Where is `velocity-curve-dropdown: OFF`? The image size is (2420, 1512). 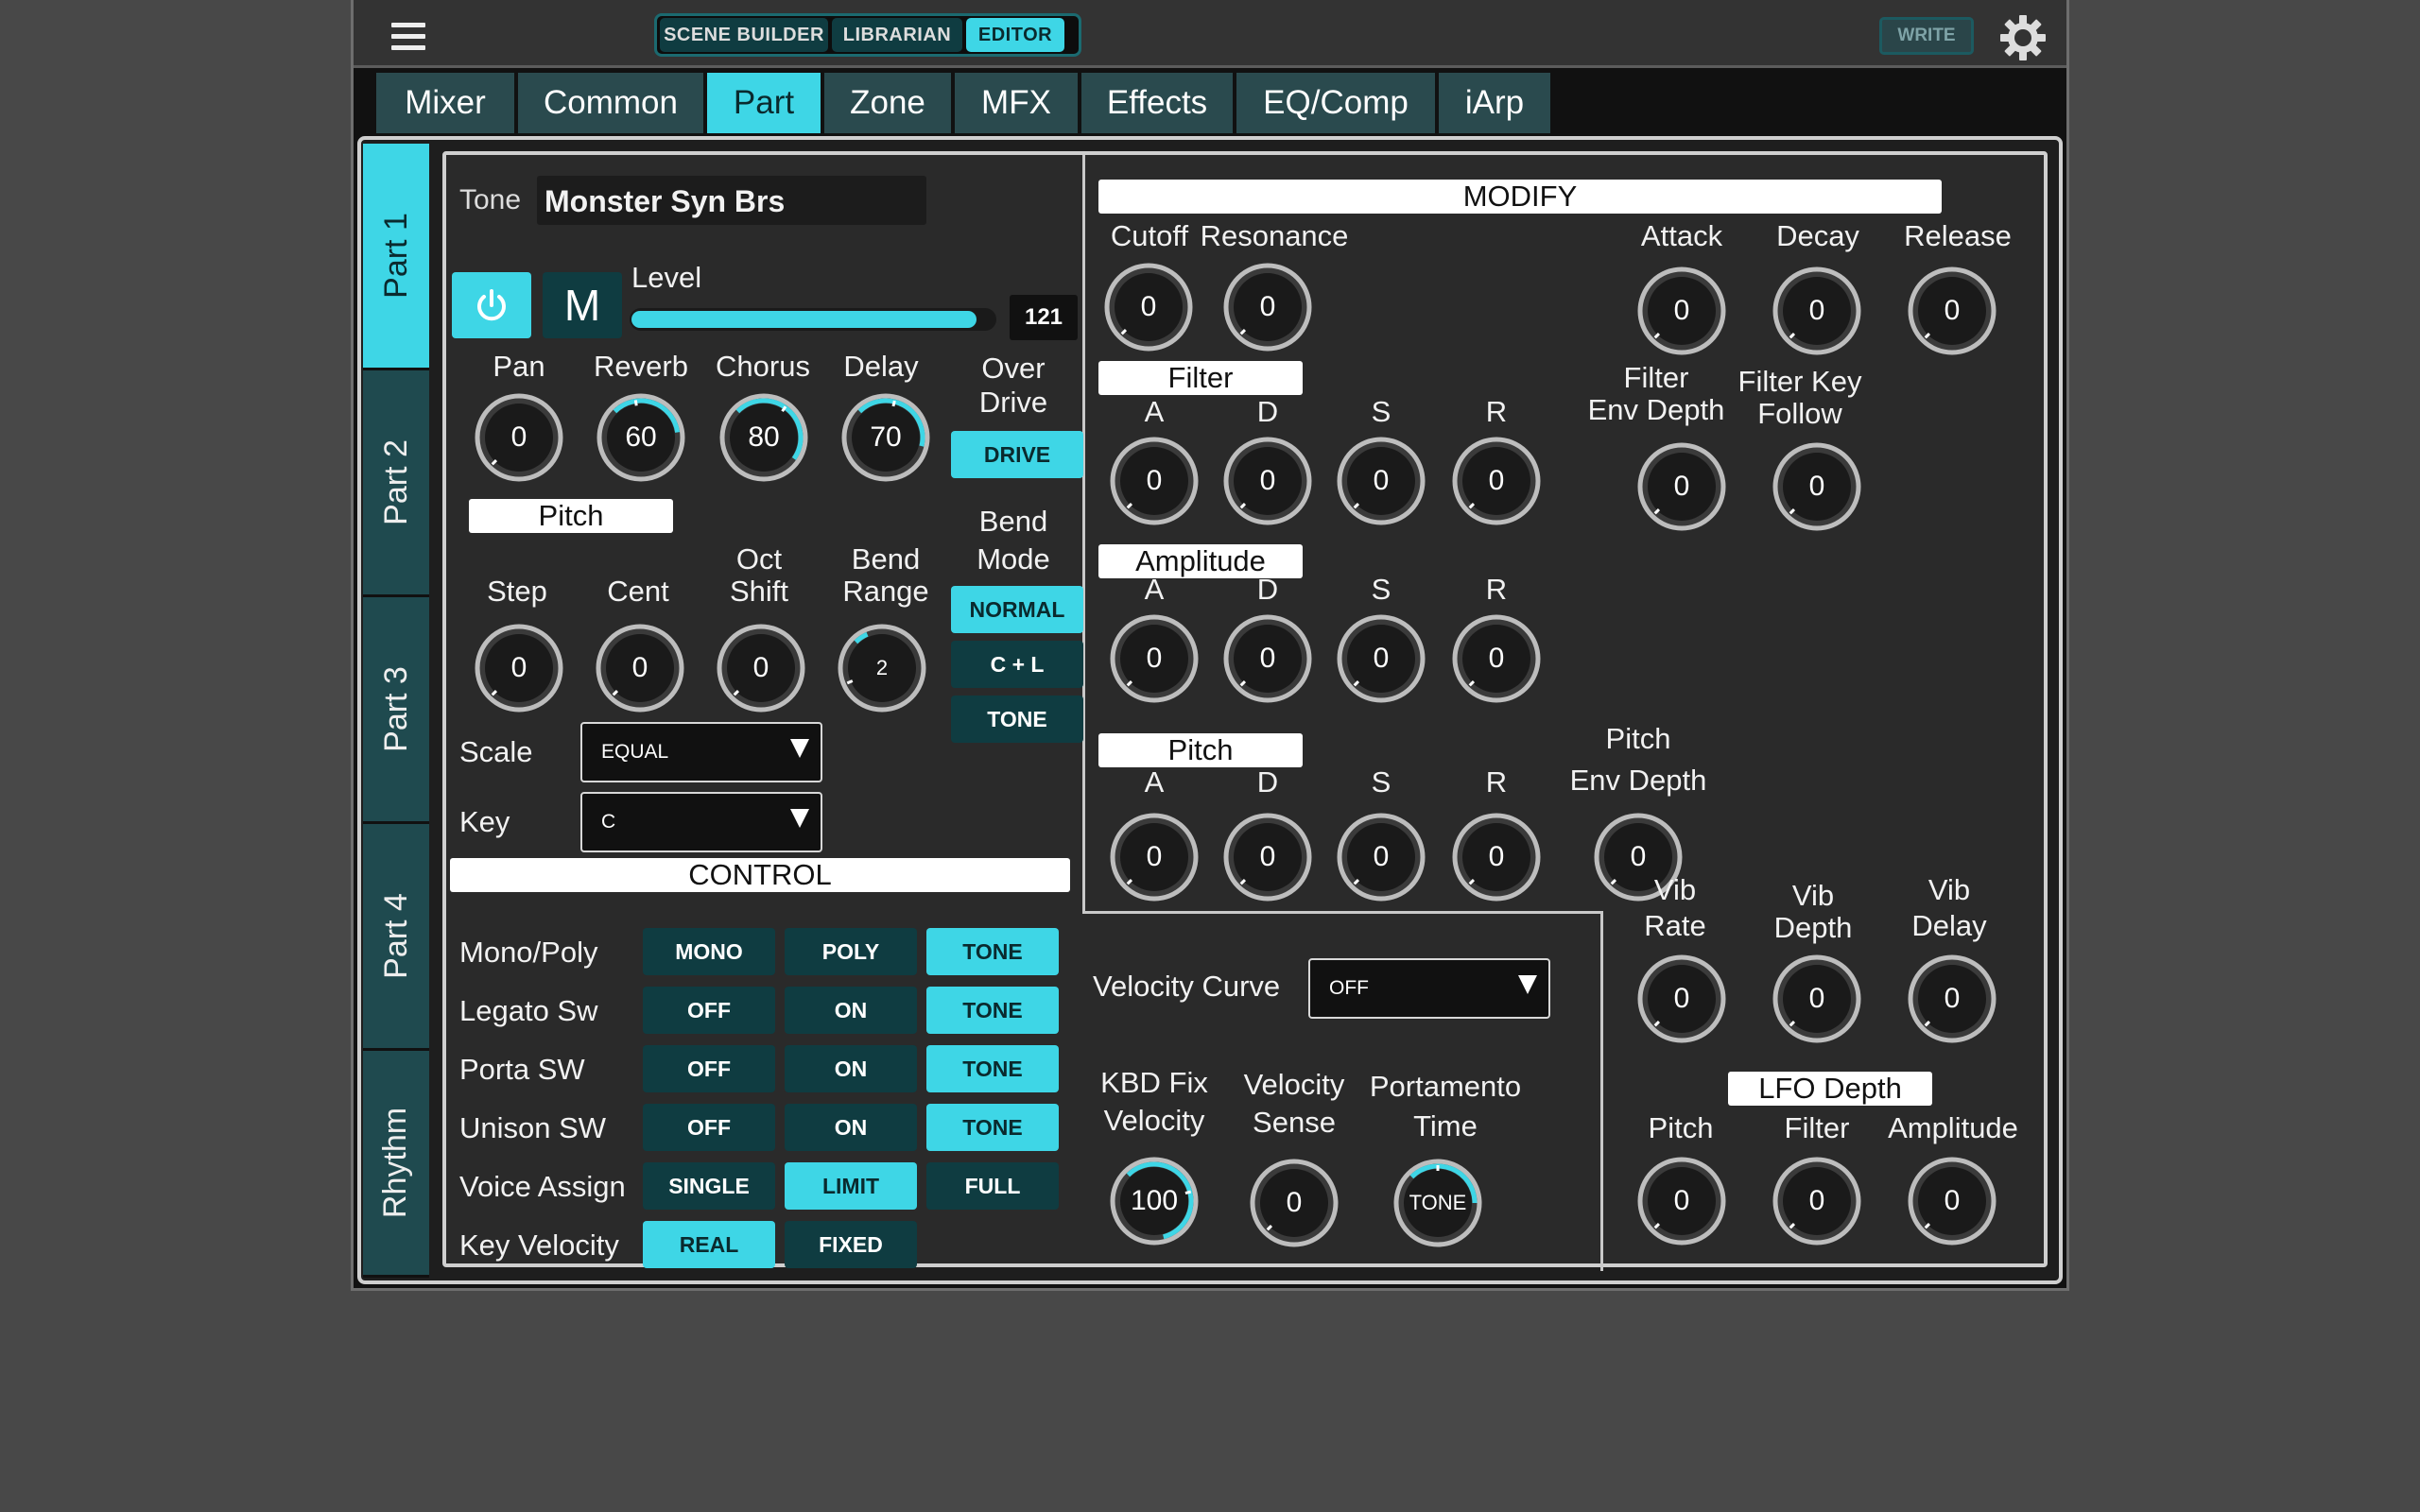
velocity-curve-dropdown: OFF is located at coordinates (1429, 988).